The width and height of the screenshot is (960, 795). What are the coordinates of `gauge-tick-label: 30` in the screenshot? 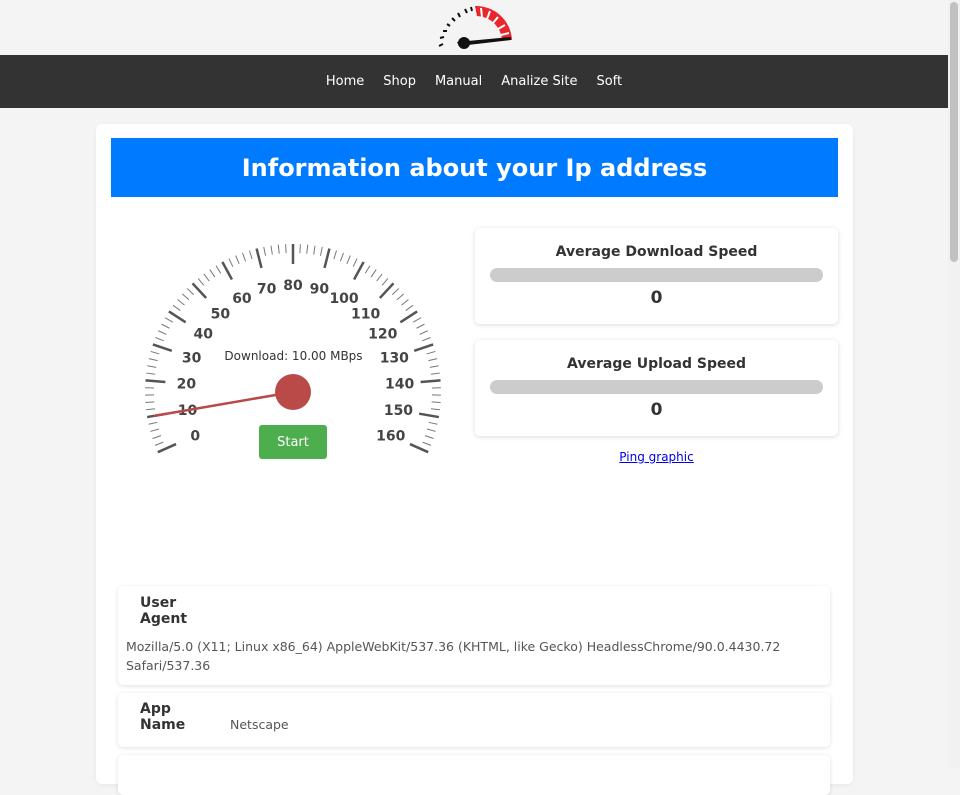 It's located at (192, 359).